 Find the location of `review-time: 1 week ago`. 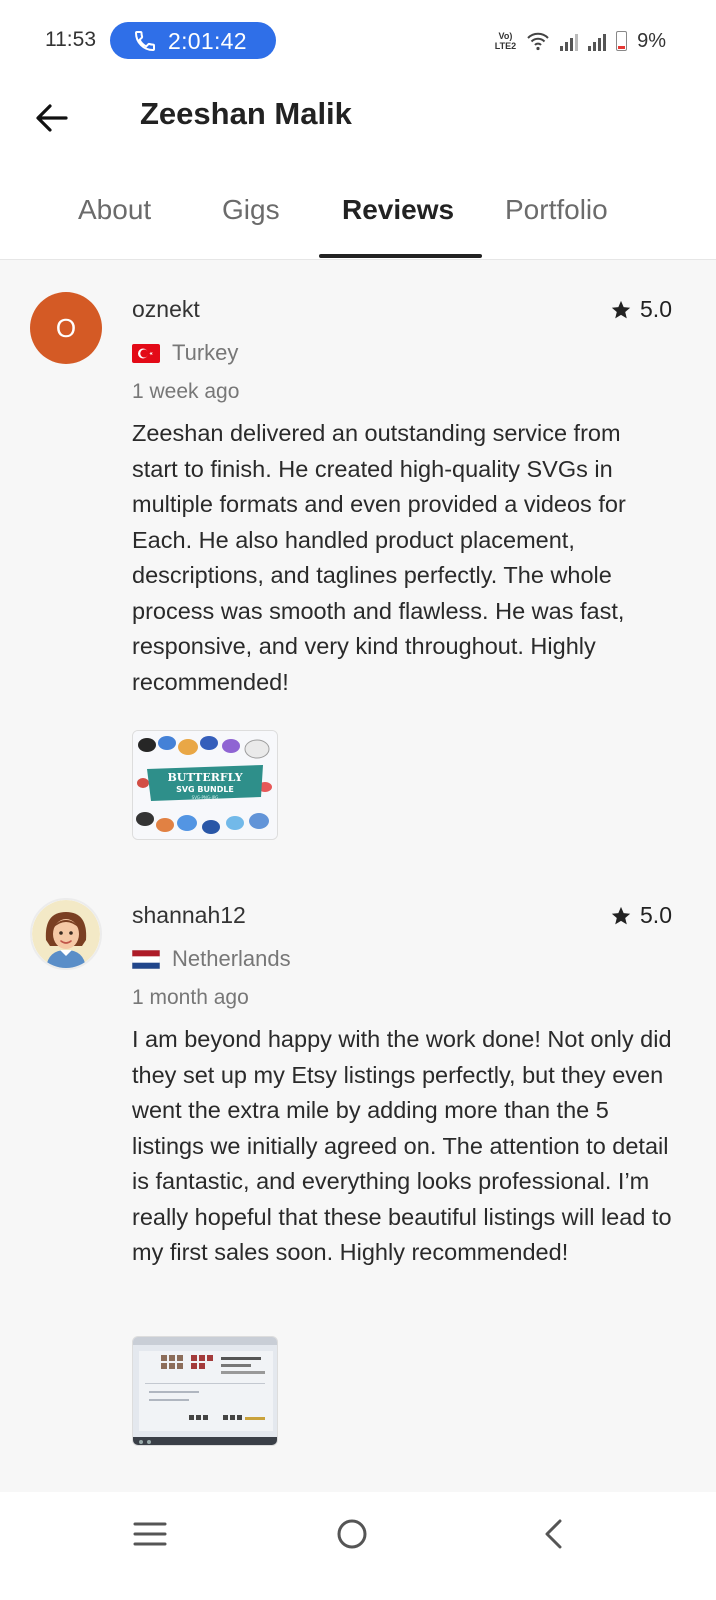

review-time: 1 week ago is located at coordinates (186, 391).